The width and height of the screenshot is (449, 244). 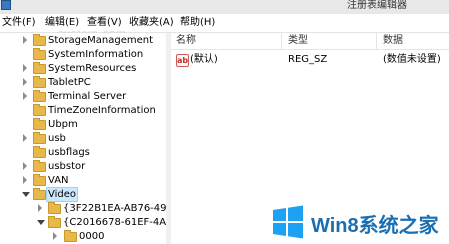 I want to click on tree-item-timezoneinformation: TimeZoneInformation, so click(x=83, y=110).